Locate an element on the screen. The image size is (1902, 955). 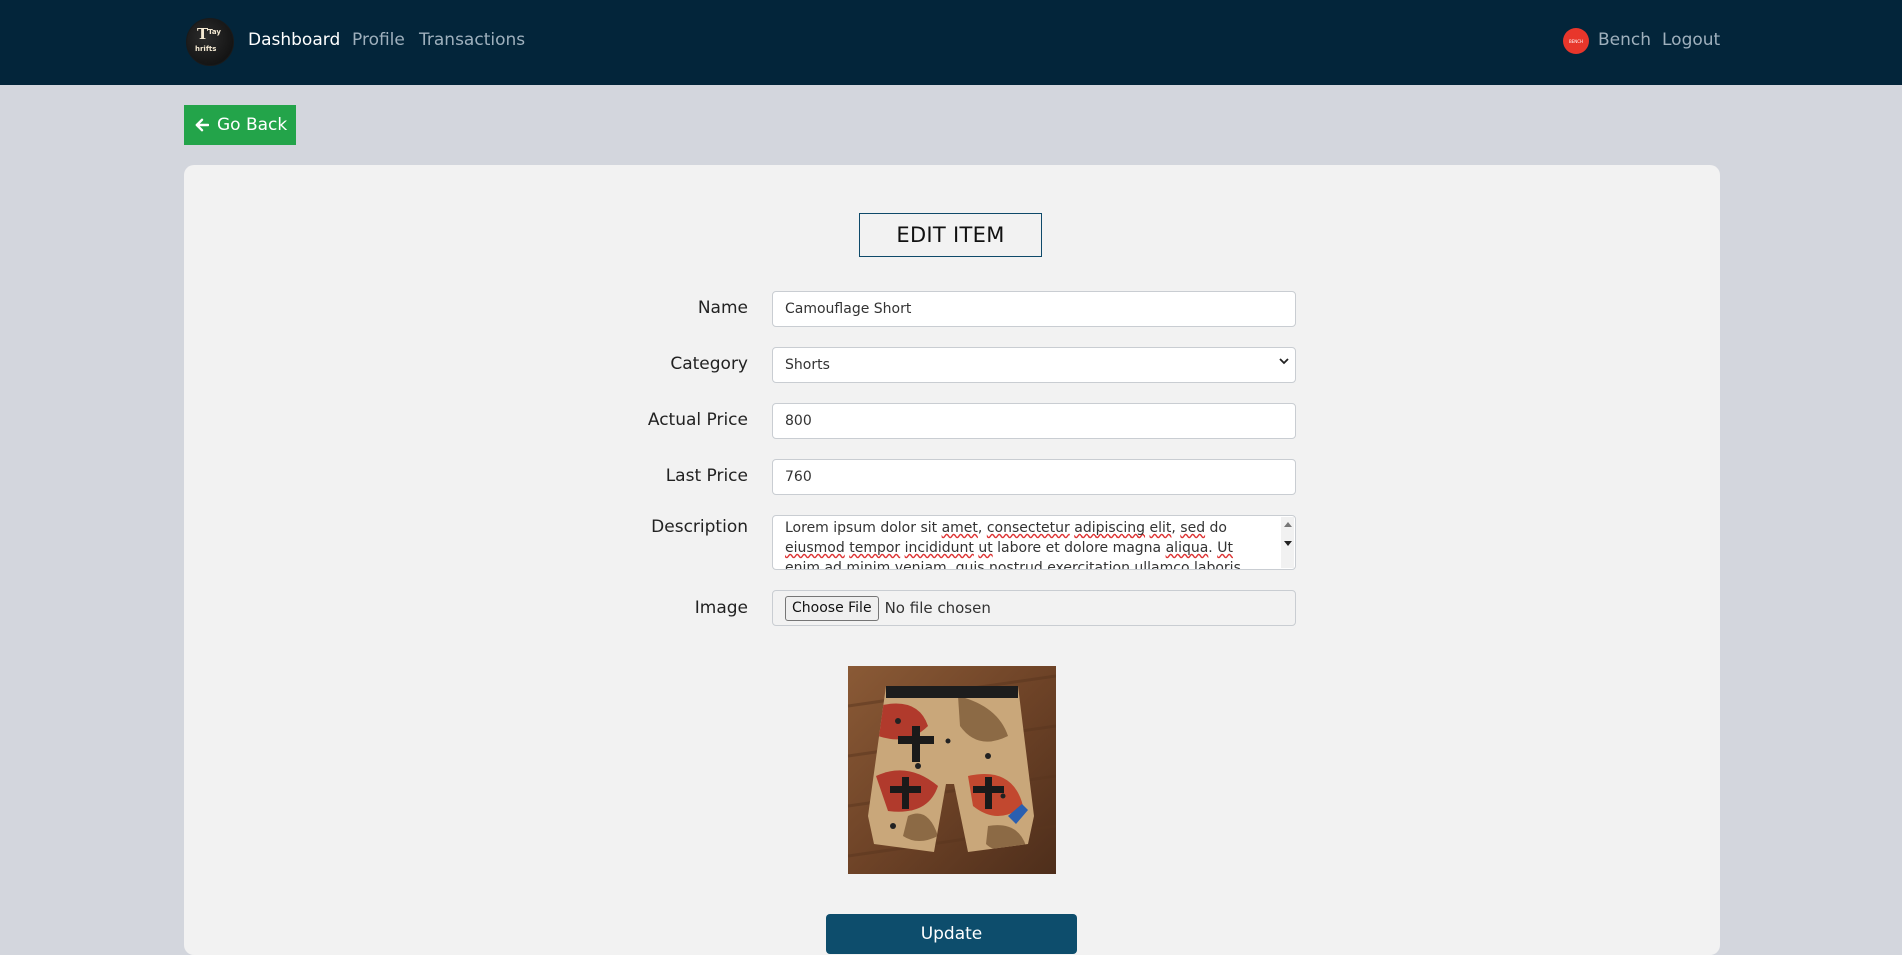
logo-text-thrifts: hrifts is located at coordinates (206, 49).